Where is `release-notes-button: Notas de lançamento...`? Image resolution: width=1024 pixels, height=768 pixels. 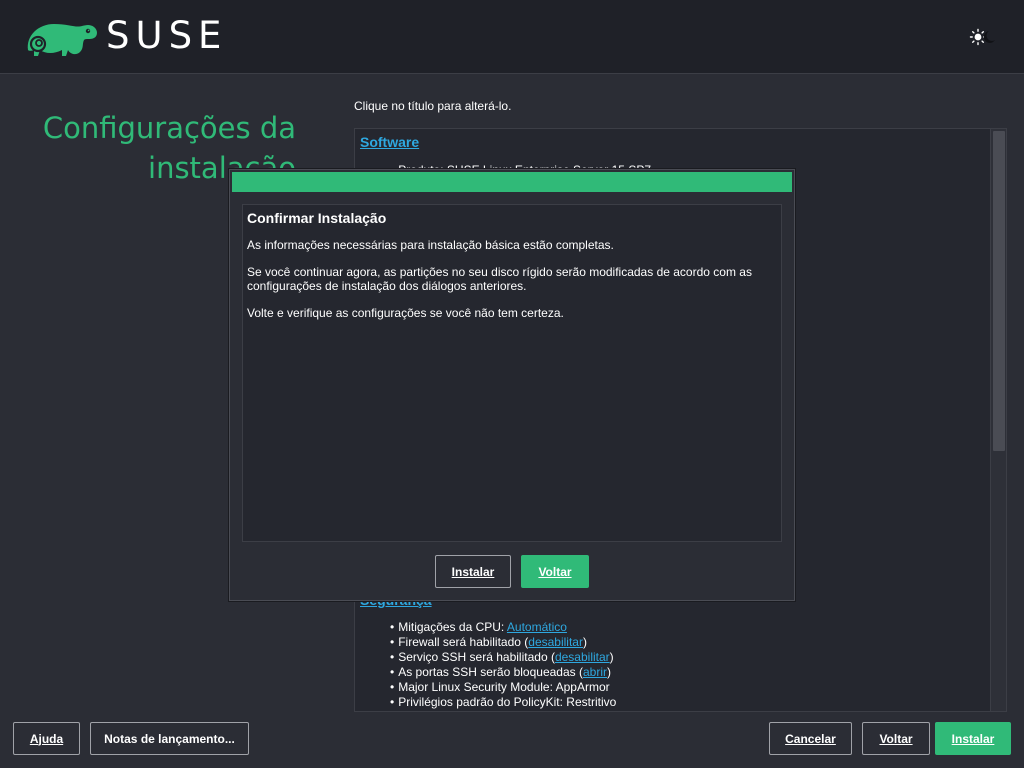 release-notes-button: Notas de lançamento... is located at coordinates (169, 738).